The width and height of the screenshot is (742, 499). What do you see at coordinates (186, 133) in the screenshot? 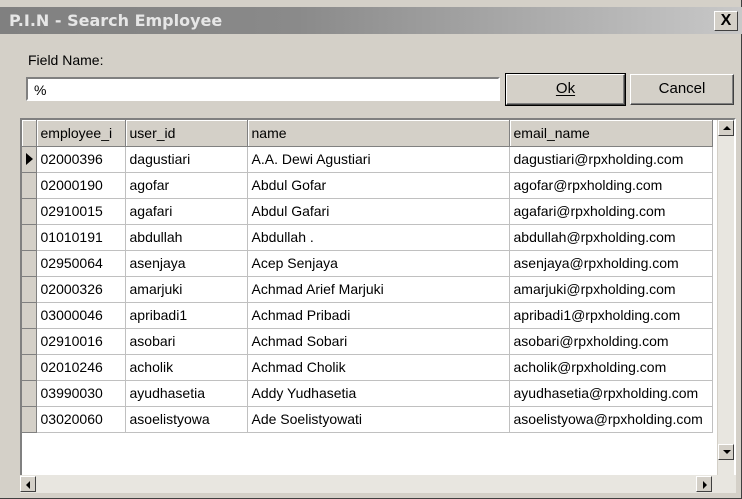
I see `column-header-user-id: user_id` at bounding box center [186, 133].